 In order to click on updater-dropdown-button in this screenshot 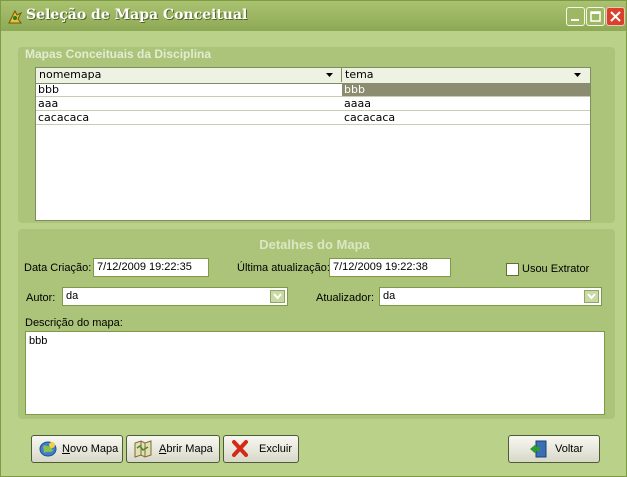, I will do `click(591, 296)`.